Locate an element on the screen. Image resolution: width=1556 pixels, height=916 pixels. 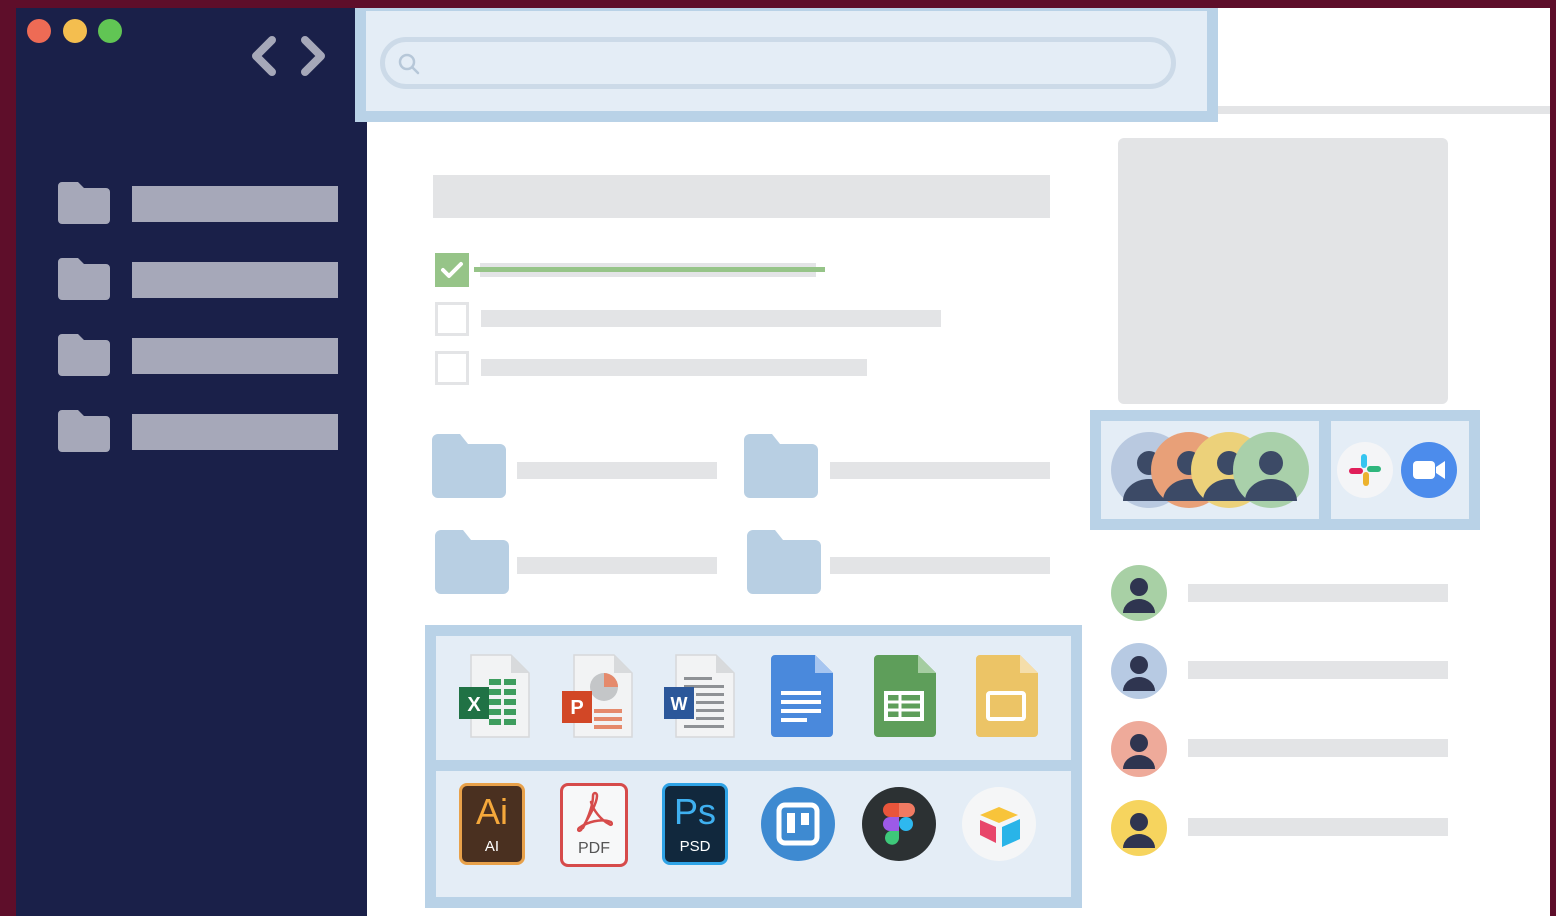
maximize-window-dot is located at coordinates (110, 31).